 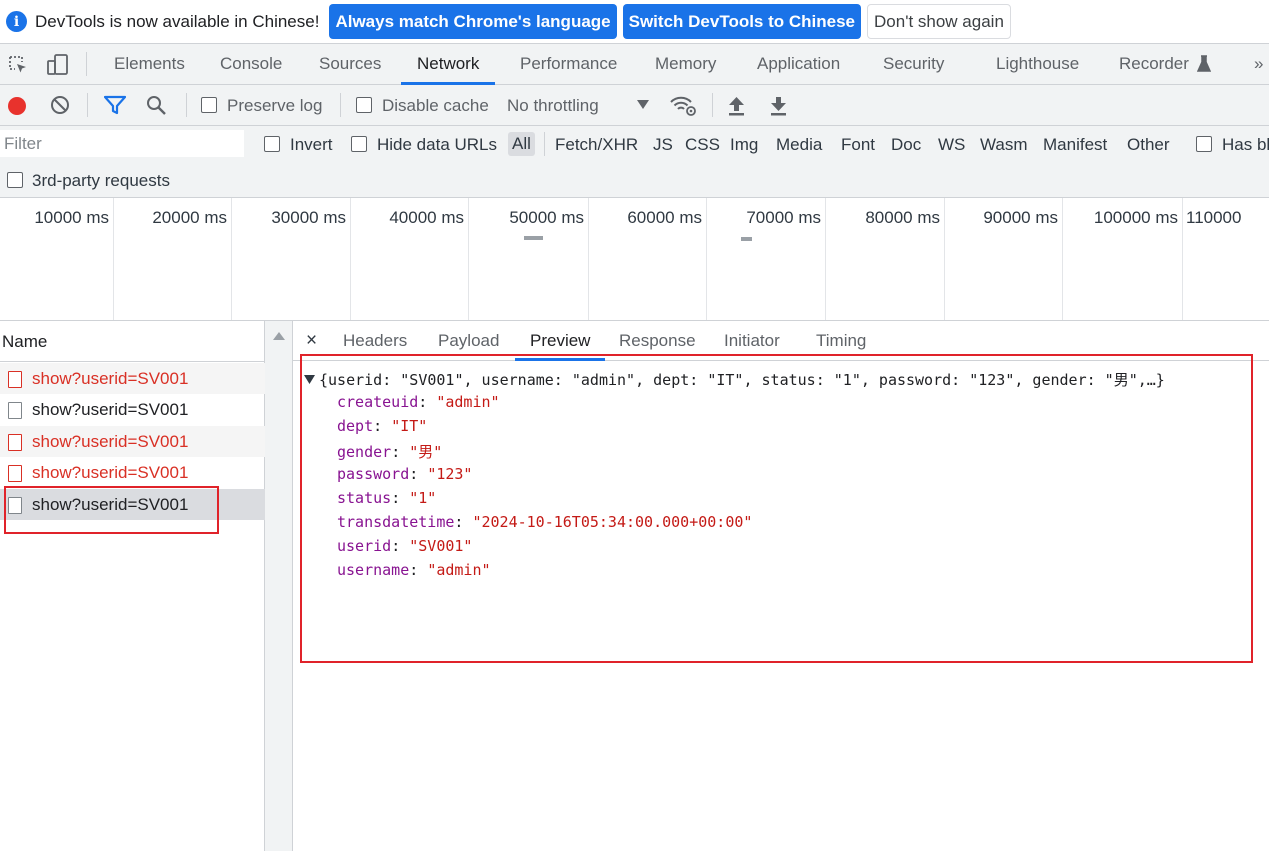 What do you see at coordinates (544, 144) in the screenshot?
I see `filter-divider` at bounding box center [544, 144].